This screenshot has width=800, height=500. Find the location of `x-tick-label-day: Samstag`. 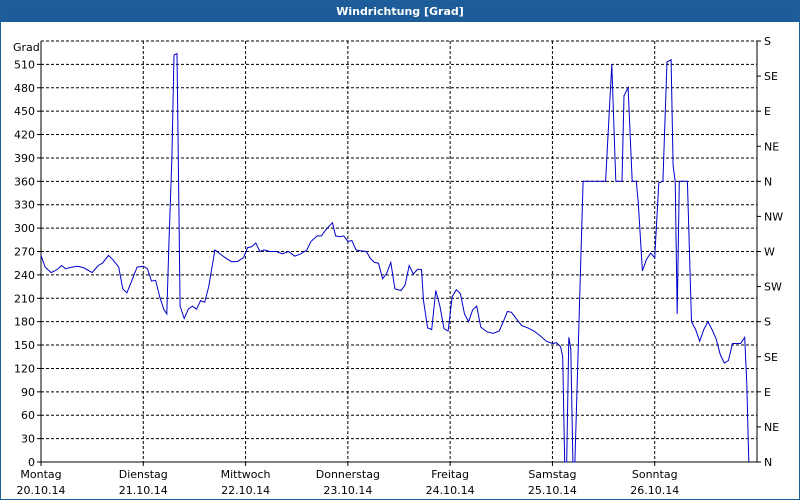

x-tick-label-day: Samstag is located at coordinates (552, 474).